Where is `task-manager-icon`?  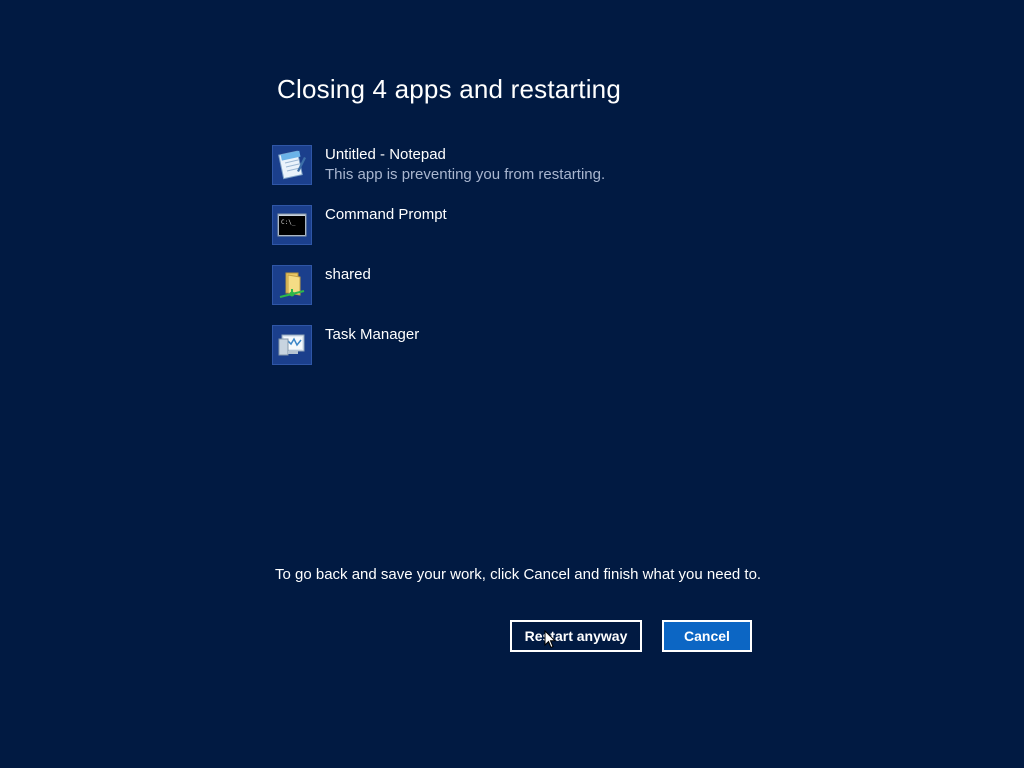 task-manager-icon is located at coordinates (291, 345).